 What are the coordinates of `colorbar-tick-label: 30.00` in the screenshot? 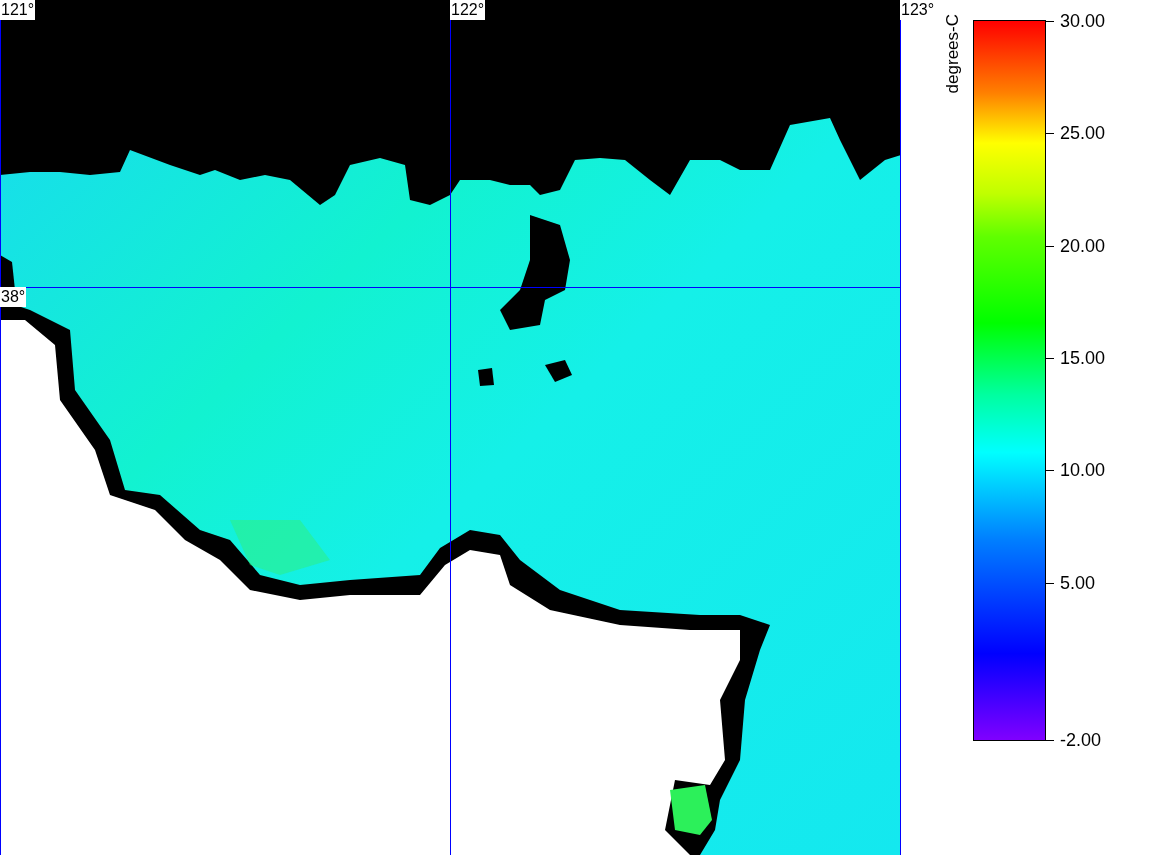 It's located at (1083, 21).